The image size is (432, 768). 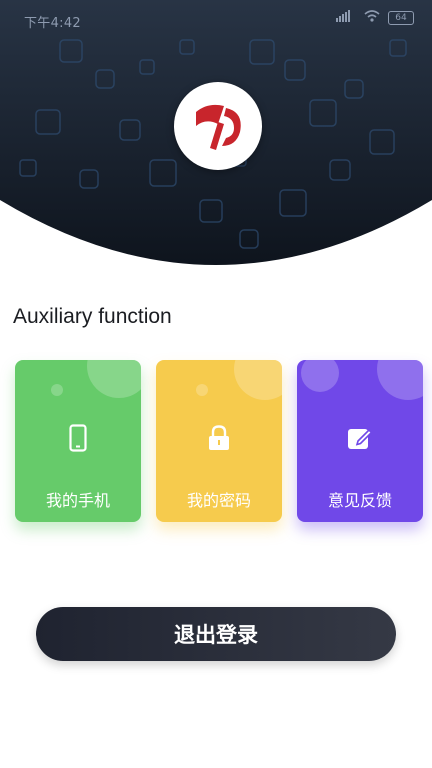 What do you see at coordinates (372, 18) in the screenshot?
I see `wifi-icon` at bounding box center [372, 18].